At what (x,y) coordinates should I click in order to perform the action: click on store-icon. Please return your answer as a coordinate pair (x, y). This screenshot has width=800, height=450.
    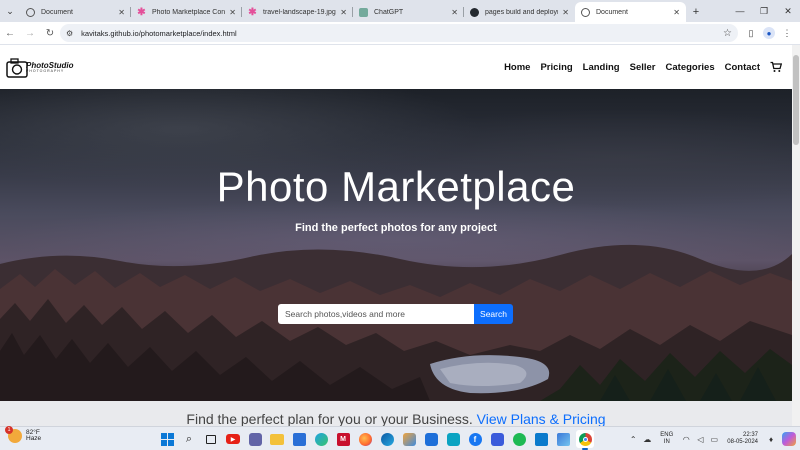
    Looking at the image, I should click on (299, 439).